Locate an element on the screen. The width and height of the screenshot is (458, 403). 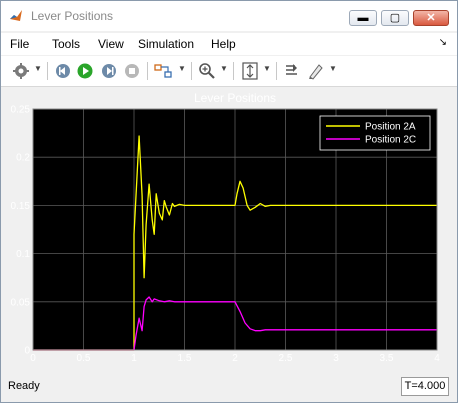
menu-tools: Tools is located at coordinates (66, 44).